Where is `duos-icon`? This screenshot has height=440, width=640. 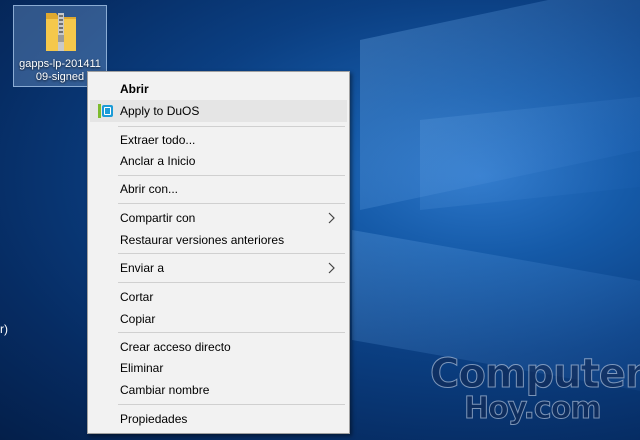
duos-icon is located at coordinates (105, 111).